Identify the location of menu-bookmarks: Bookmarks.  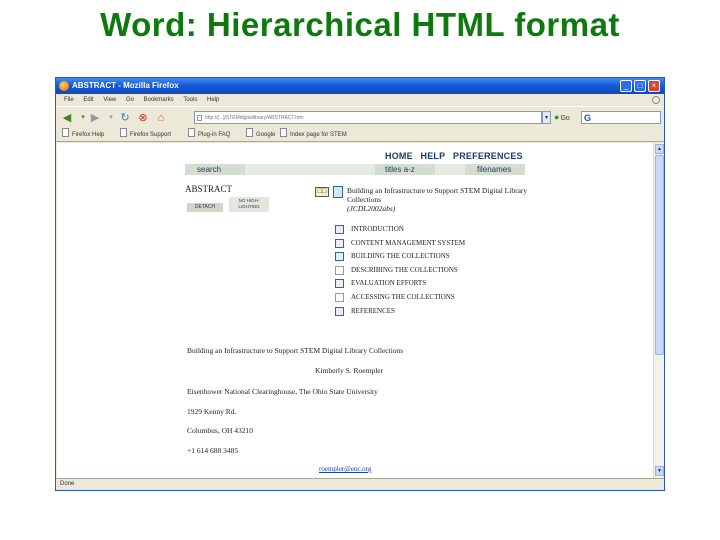
(159, 100).